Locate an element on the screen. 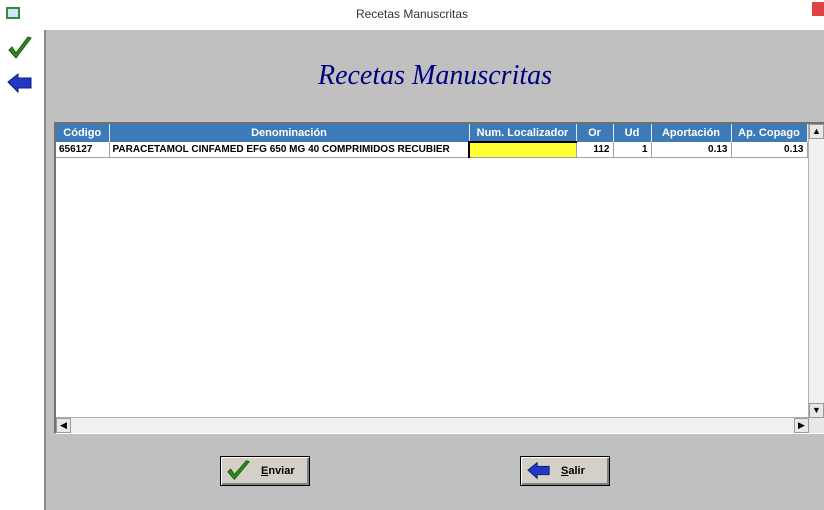  scroll-down-icon: ▼ is located at coordinates (816, 410).